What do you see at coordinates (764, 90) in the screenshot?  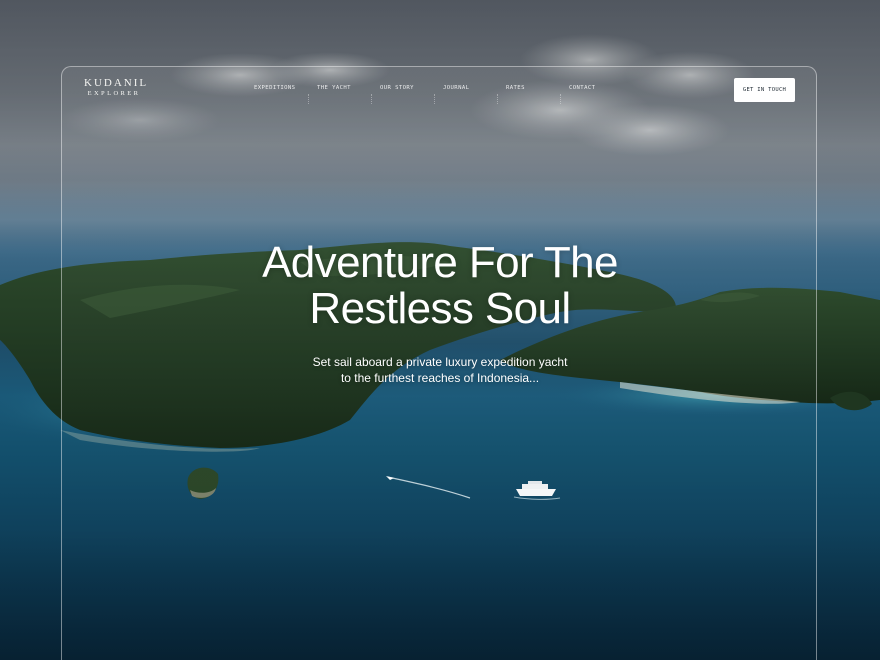 I see `get-in-touch-button: GET IN TOUCH` at bounding box center [764, 90].